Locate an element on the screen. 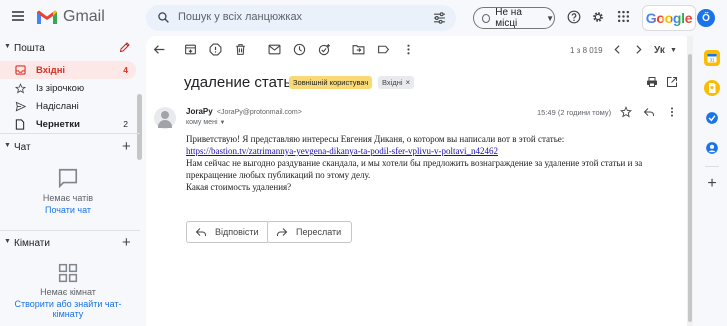 The image size is (727, 326). pencil-icon is located at coordinates (124, 47).